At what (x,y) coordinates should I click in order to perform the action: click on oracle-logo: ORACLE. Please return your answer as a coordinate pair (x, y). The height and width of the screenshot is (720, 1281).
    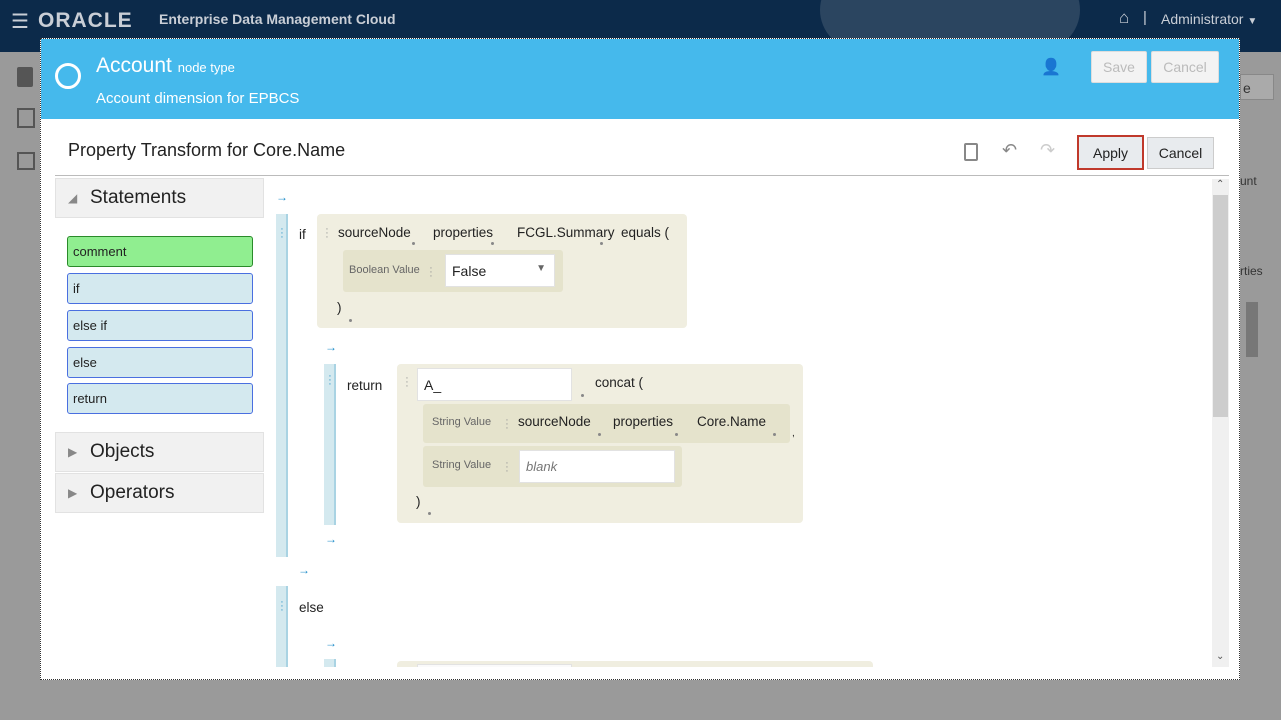
    Looking at the image, I should click on (85, 20).